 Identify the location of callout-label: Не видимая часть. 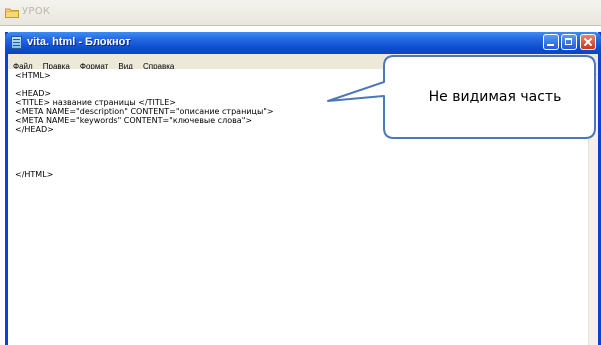
(495, 97).